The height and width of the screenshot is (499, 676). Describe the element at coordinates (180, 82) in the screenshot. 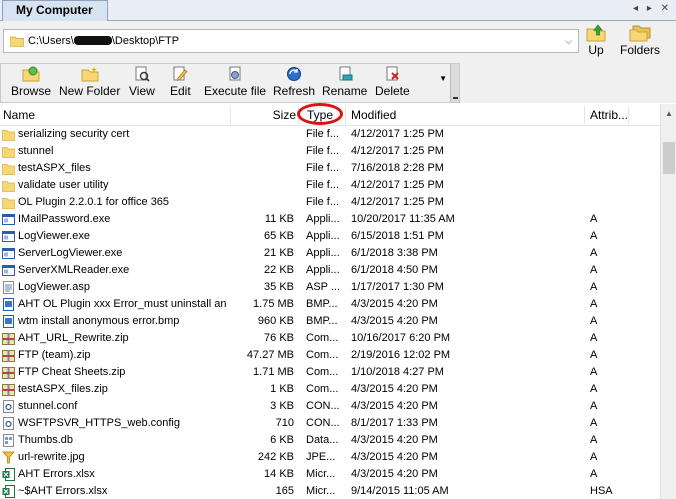

I see `edit-button: Edit` at that location.